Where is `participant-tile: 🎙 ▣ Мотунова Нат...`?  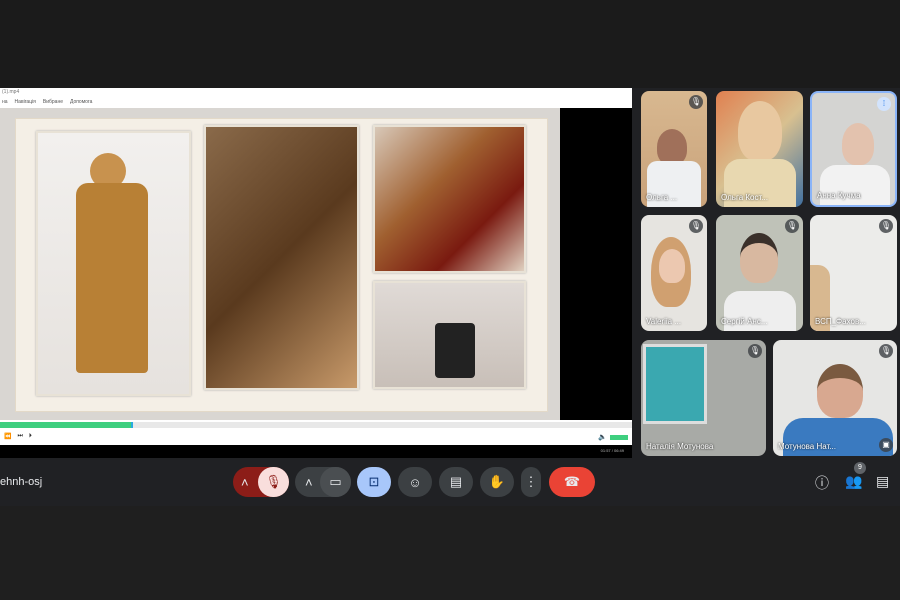
participant-tile: 🎙 ▣ Мотунова Нат... is located at coordinates (835, 398).